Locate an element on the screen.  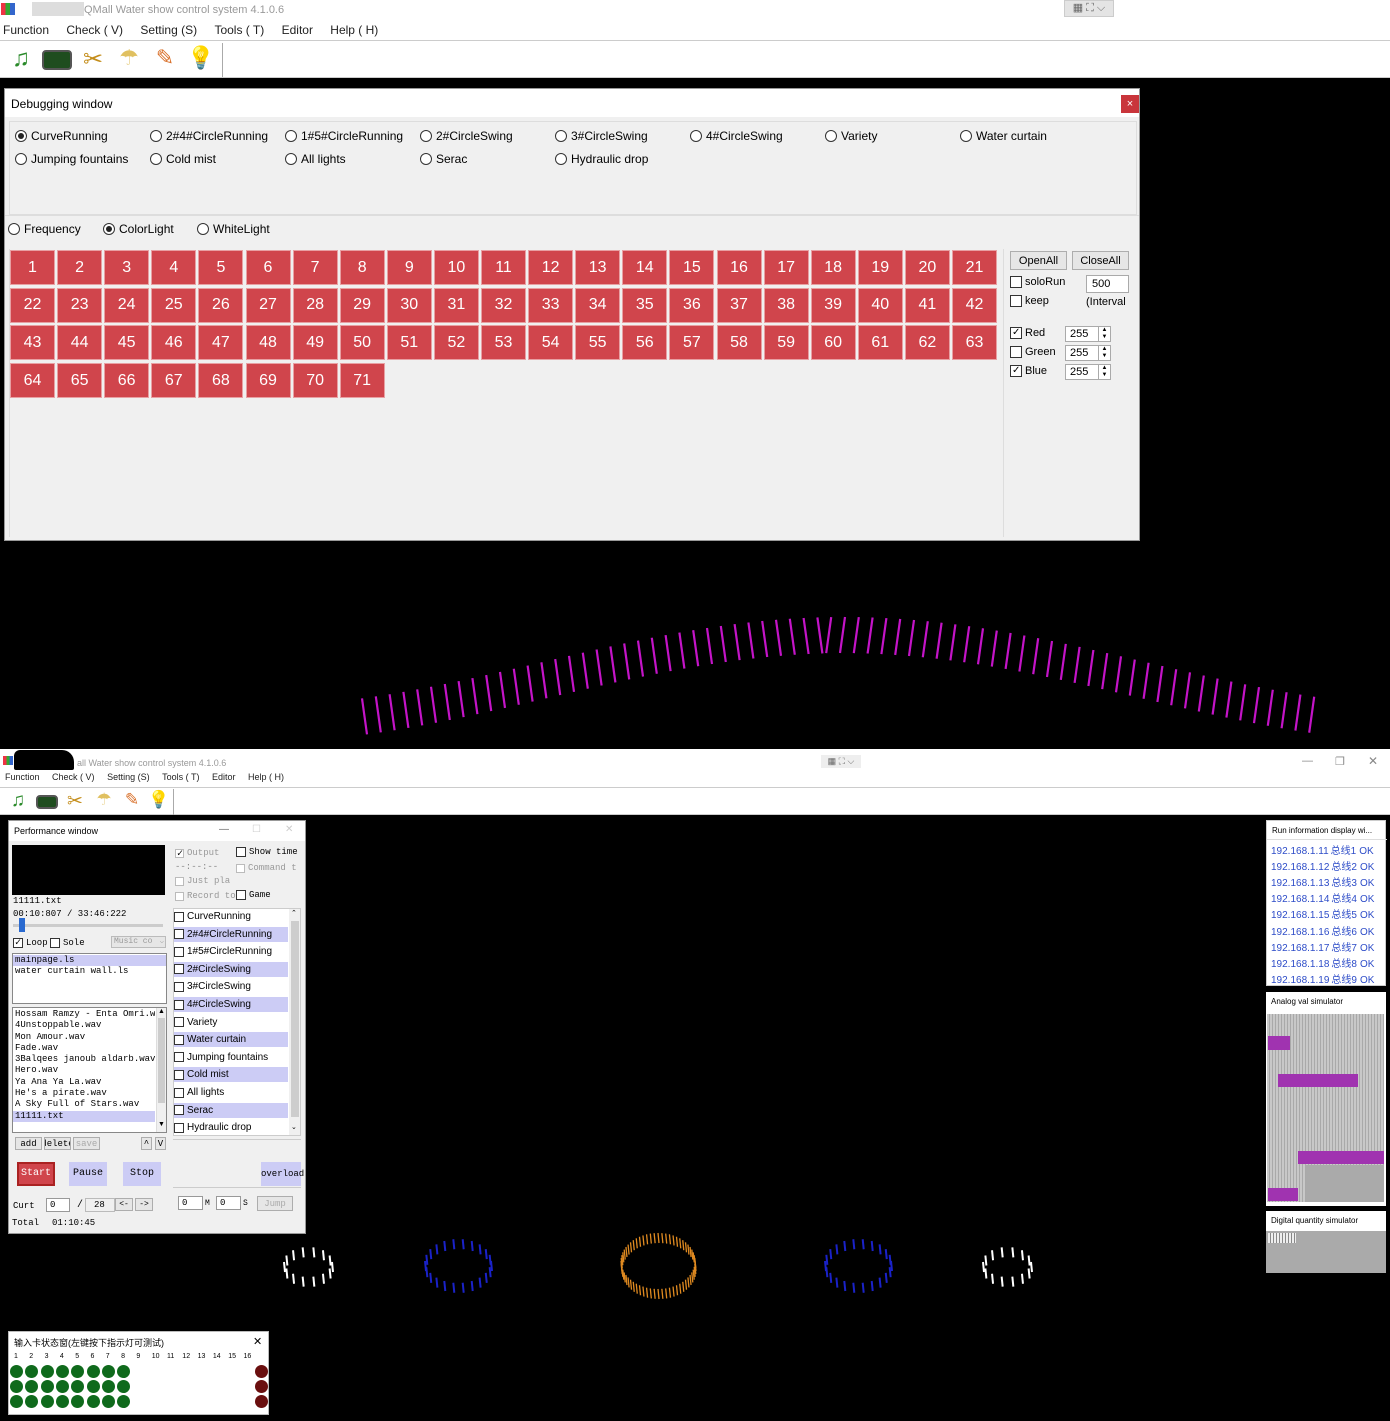
channel-button: 21 is located at coordinates (974, 267).